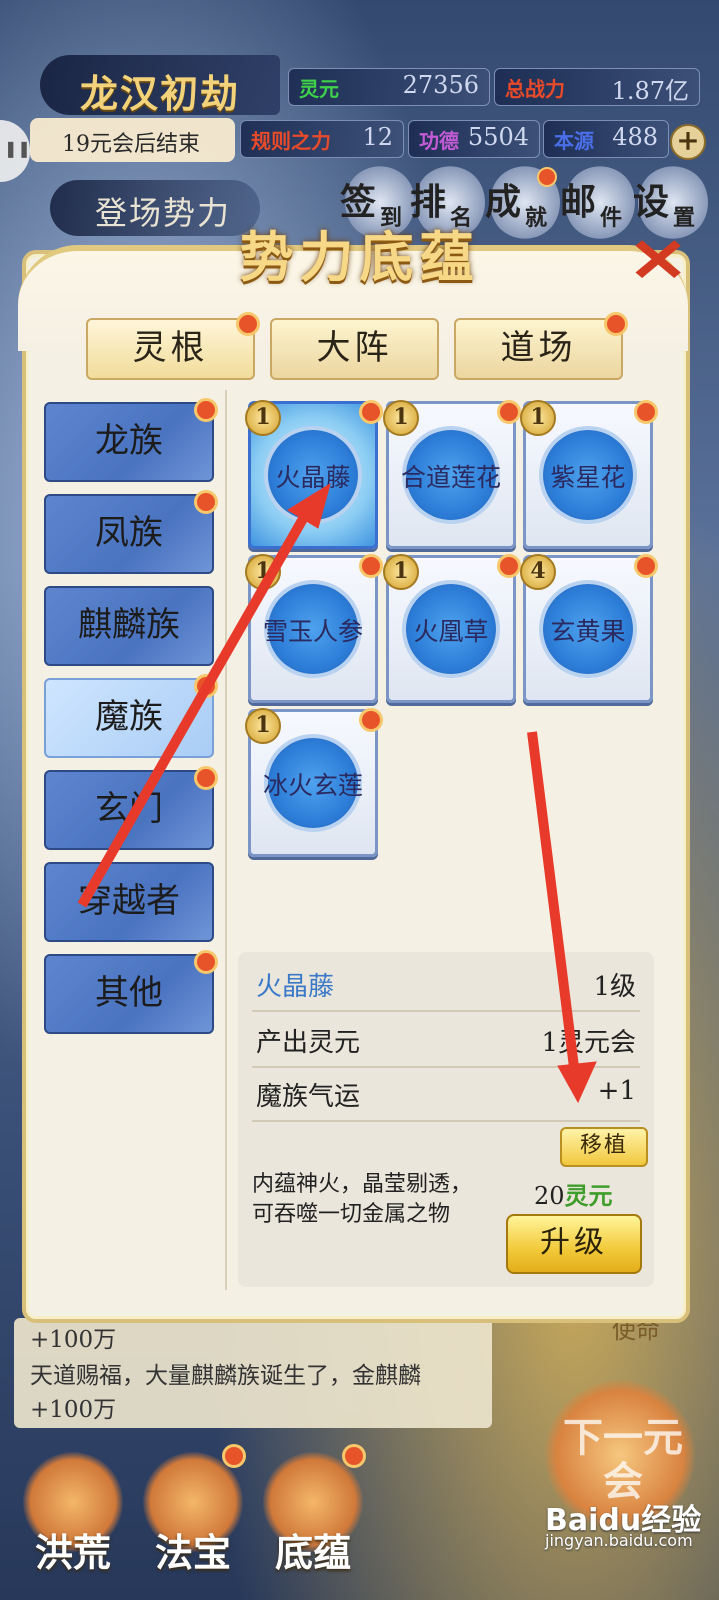 Image resolution: width=719 pixels, height=1600 pixels. Describe the element at coordinates (627, 1530) in the screenshot. I see `baidu-watermark: Baidu经验 jingyan.baidu.com` at that location.